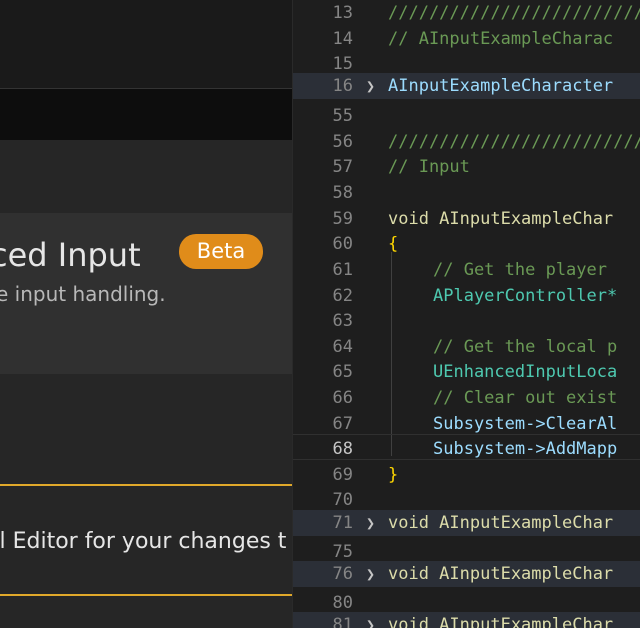 The width and height of the screenshot is (640, 628). Describe the element at coordinates (342, 270) in the screenshot. I see `line-number: 61` at that location.